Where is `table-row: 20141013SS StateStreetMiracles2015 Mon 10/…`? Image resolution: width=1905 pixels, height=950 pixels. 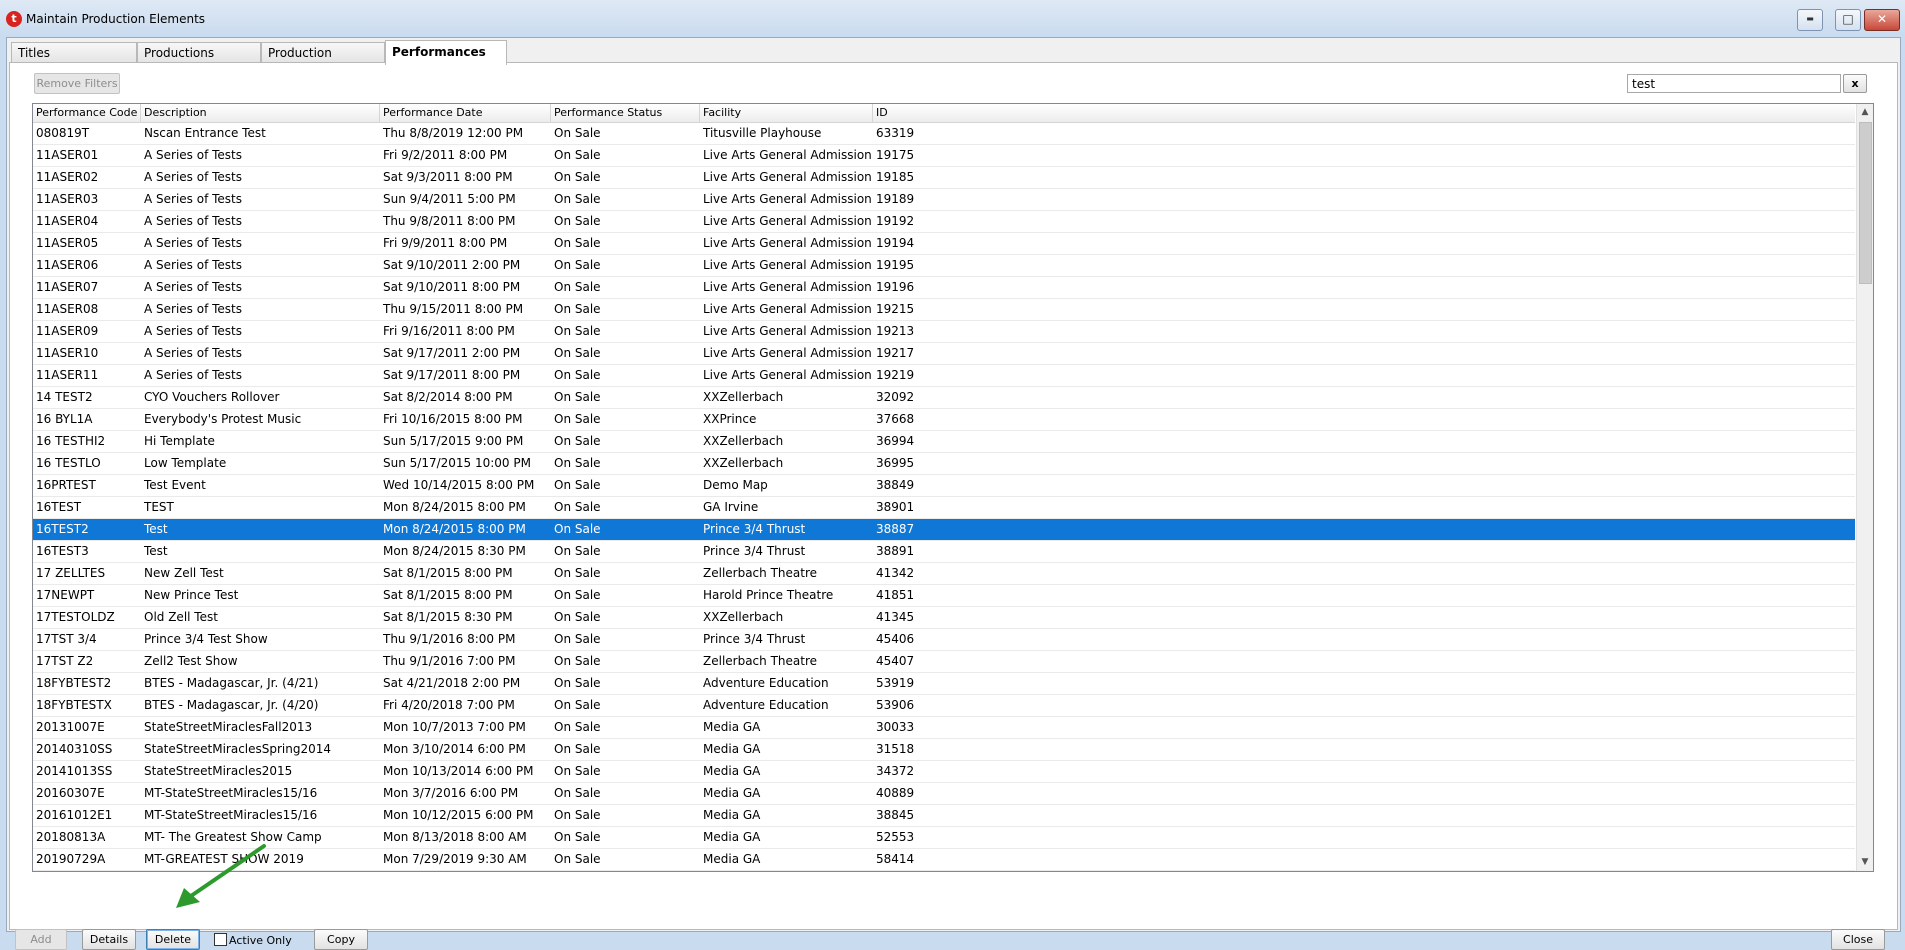 table-row: 20141013SS StateStreetMiracles2015 Mon 10/… is located at coordinates (944, 772).